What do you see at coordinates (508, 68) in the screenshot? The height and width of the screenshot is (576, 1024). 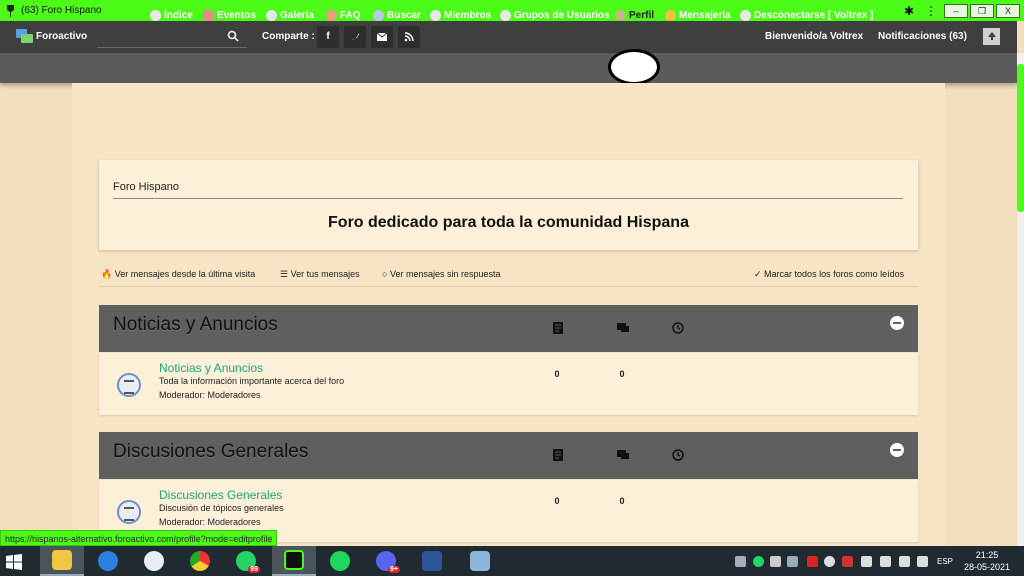 I see `main-navbar` at bounding box center [508, 68].